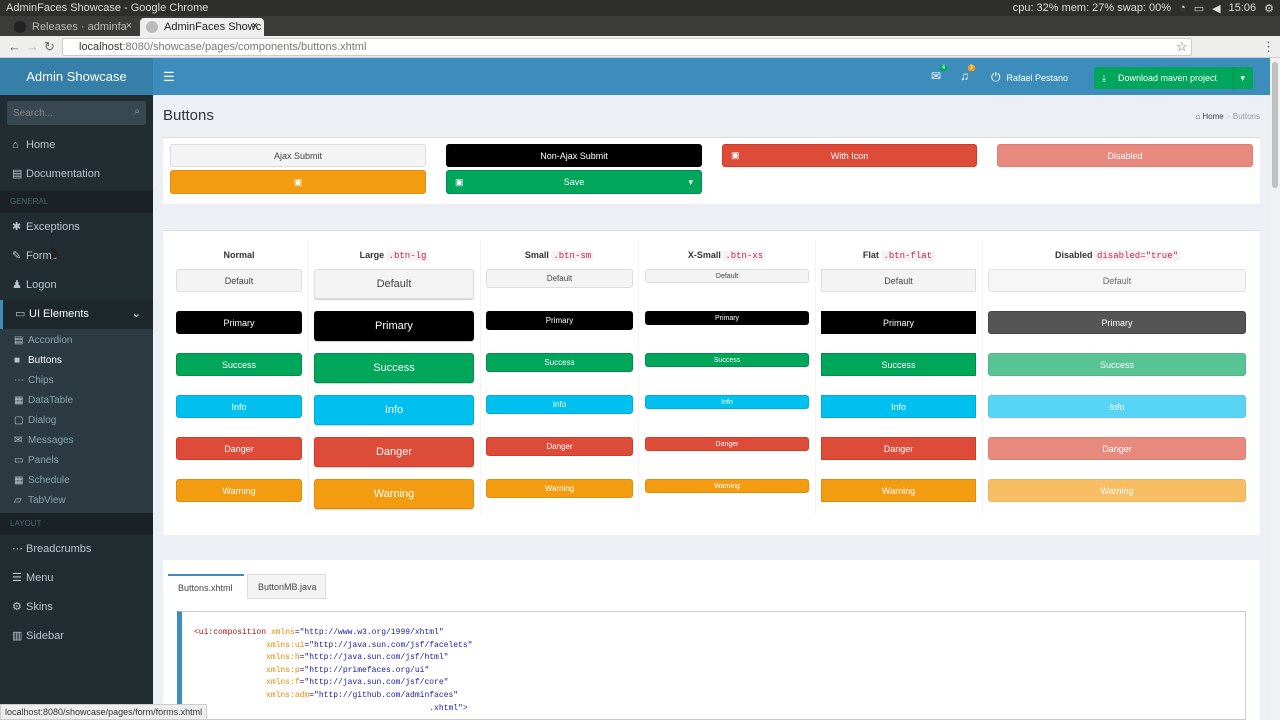 The height and width of the screenshot is (720, 1280). I want to click on column-name: Large, so click(372, 255).